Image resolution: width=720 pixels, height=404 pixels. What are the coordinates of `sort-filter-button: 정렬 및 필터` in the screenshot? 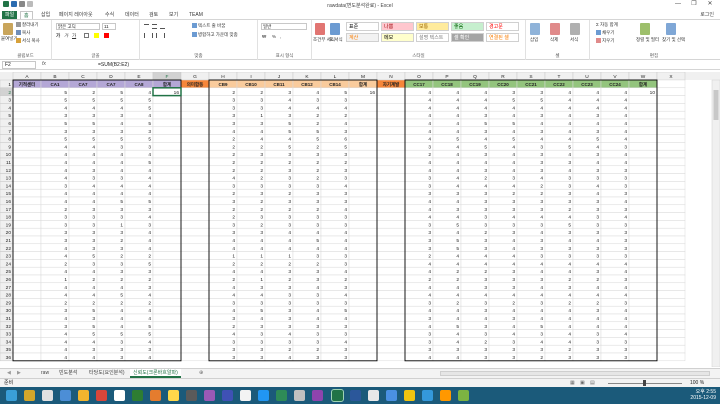 It's located at (647, 40).